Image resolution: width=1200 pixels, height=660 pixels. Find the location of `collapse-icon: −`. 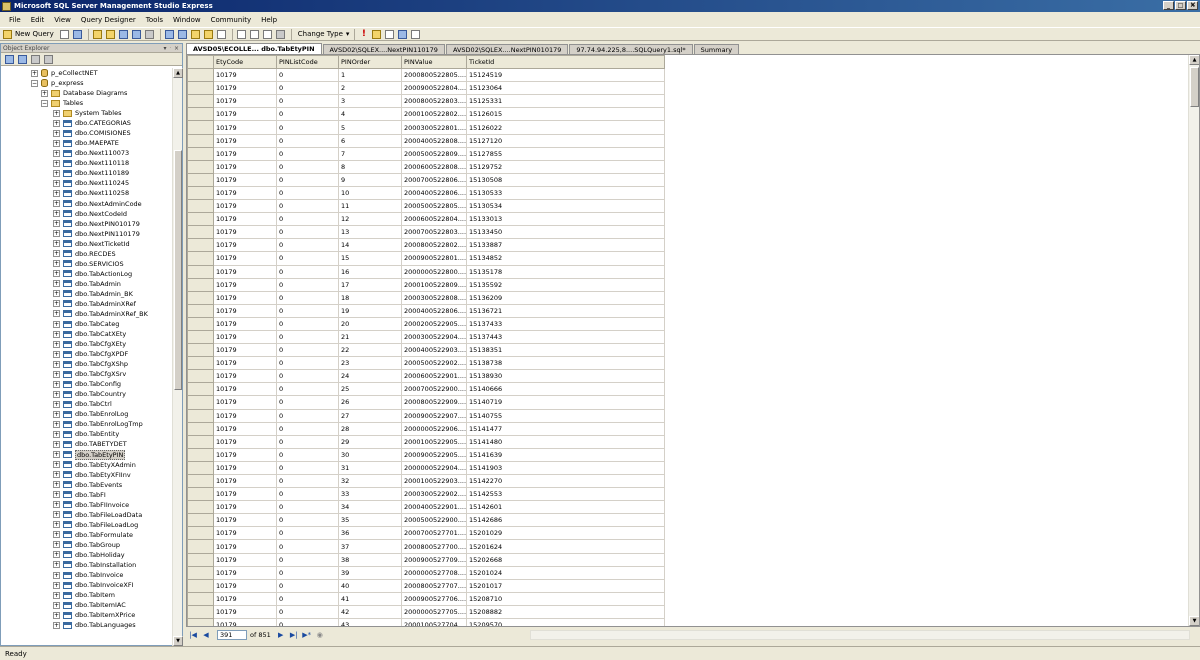

collapse-icon: − is located at coordinates (44, 103).